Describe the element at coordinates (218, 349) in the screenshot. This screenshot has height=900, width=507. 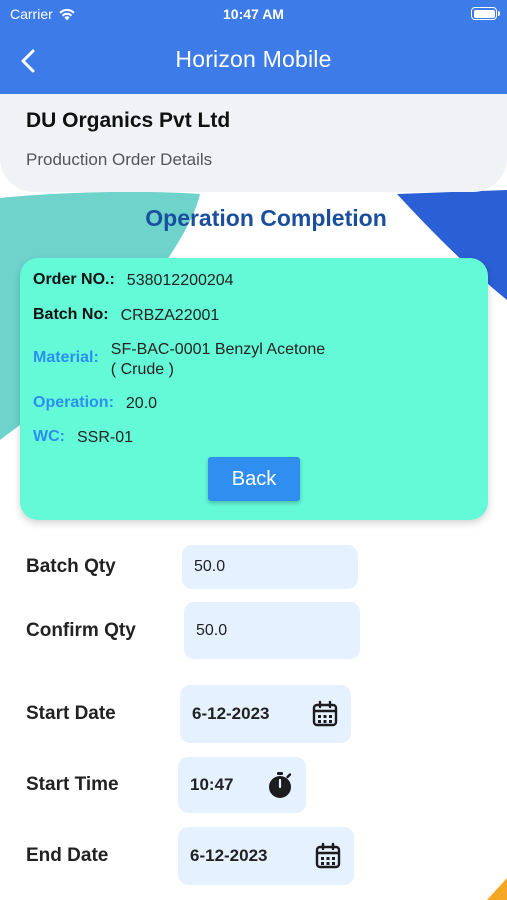
I see `material-value-line1: SF-BAC-0001 Benzyl Acetone` at that location.